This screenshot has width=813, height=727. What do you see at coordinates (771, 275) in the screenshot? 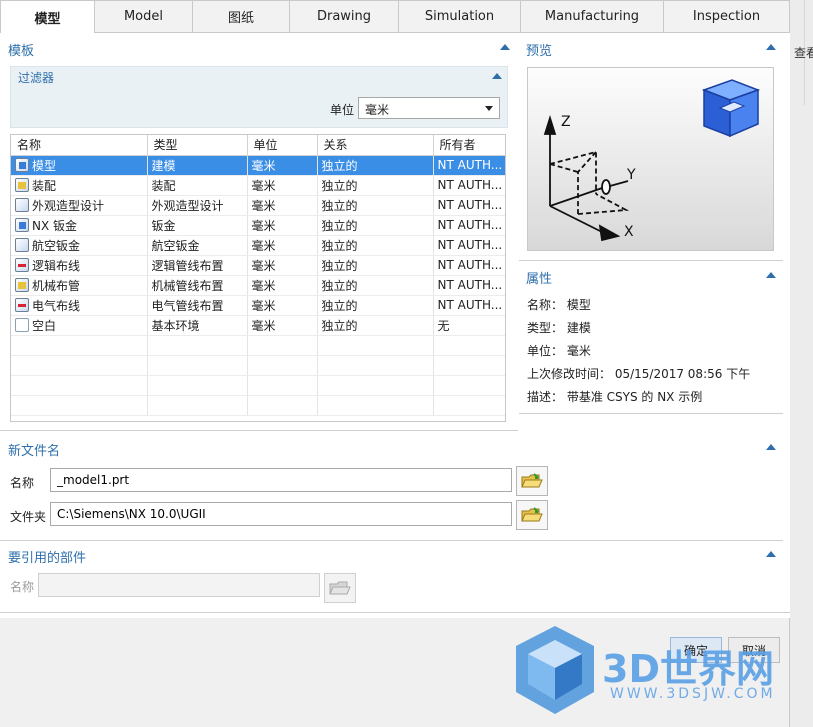
I see `properties-collapse-icon` at bounding box center [771, 275].